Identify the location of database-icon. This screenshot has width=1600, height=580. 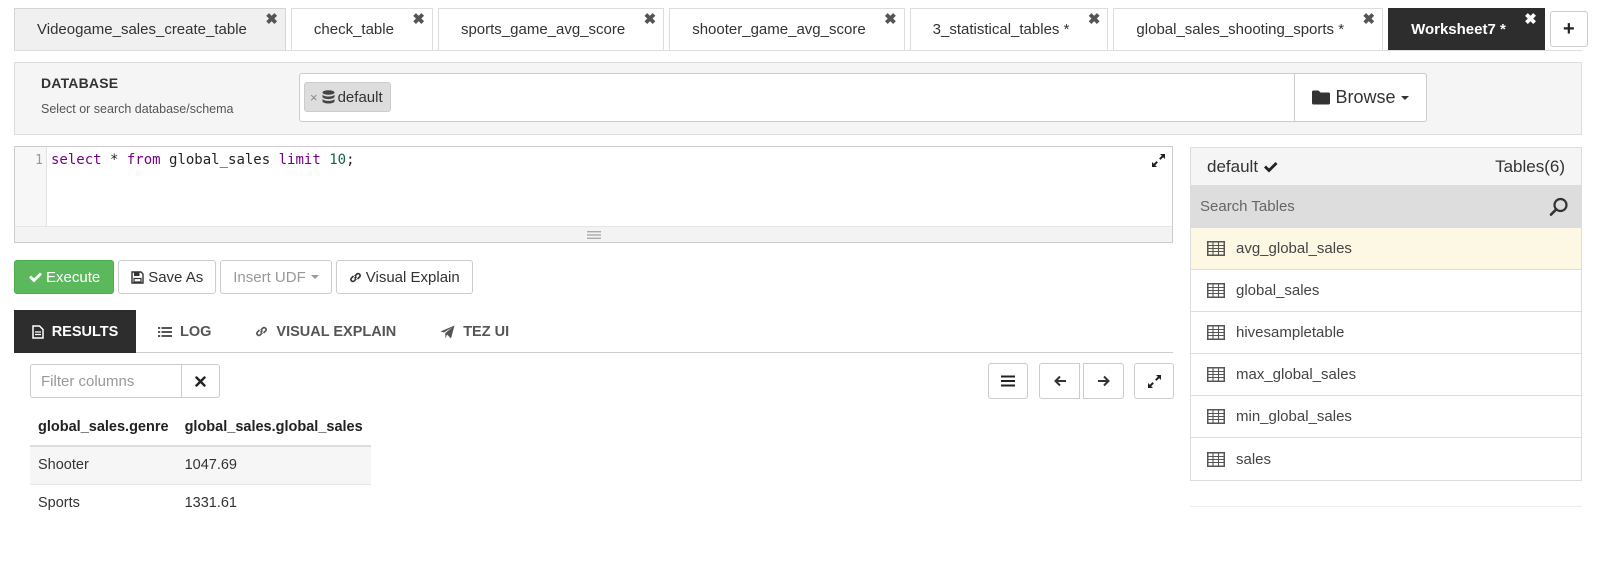
(328, 96).